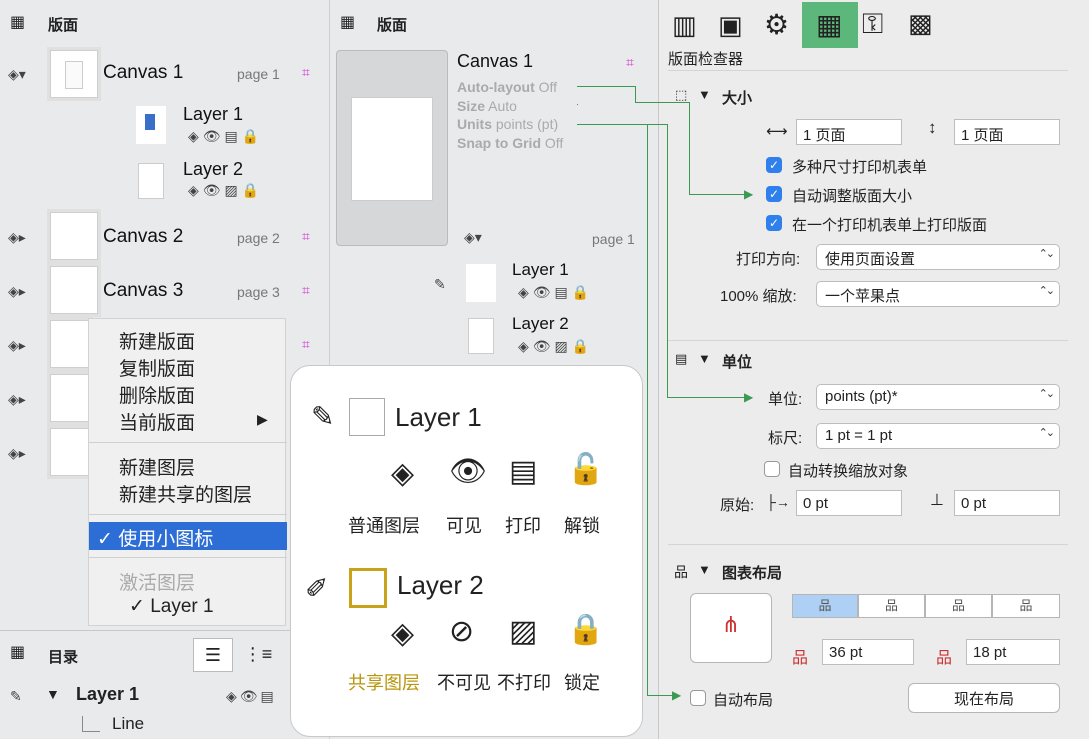 The width and height of the screenshot is (1089, 739). What do you see at coordinates (74, 236) in the screenshot?
I see `canvas-2-thumbnail` at bounding box center [74, 236].